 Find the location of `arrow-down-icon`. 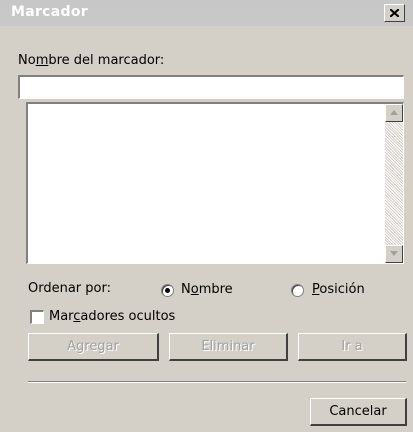

arrow-down-icon is located at coordinates (394, 253).